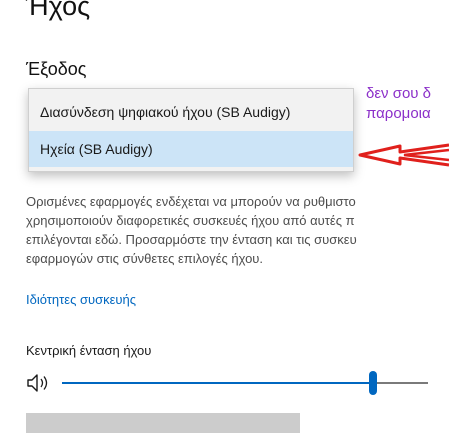 The image size is (449, 433). What do you see at coordinates (403, 155) in the screenshot?
I see `red-arrow-annotation` at bounding box center [403, 155].